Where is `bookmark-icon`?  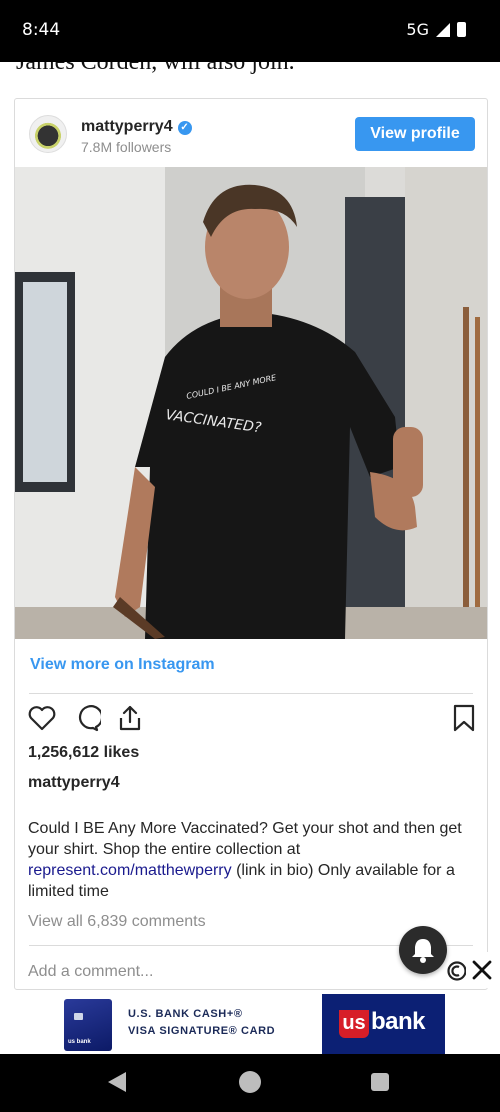
bookmark-icon is located at coordinates (464, 718).